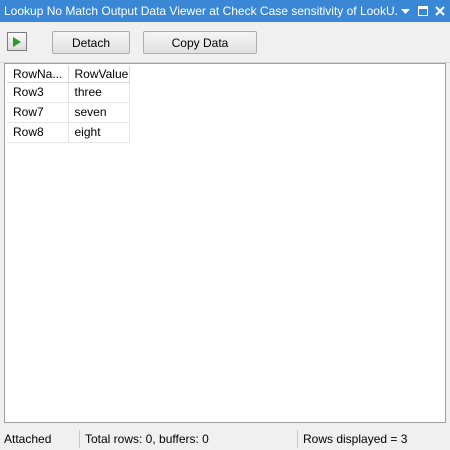 This screenshot has width=450, height=450. I want to click on status-rows-displayed: Rows displayed = 3, so click(355, 439).